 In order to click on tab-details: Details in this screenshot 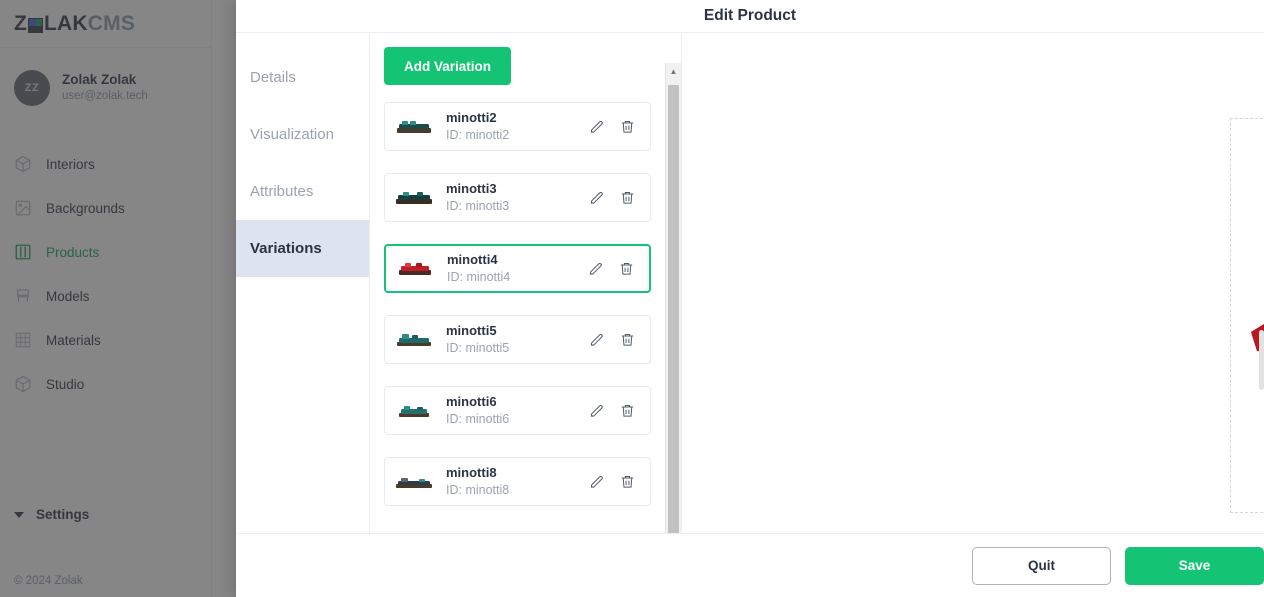, I will do `click(302, 77)`.